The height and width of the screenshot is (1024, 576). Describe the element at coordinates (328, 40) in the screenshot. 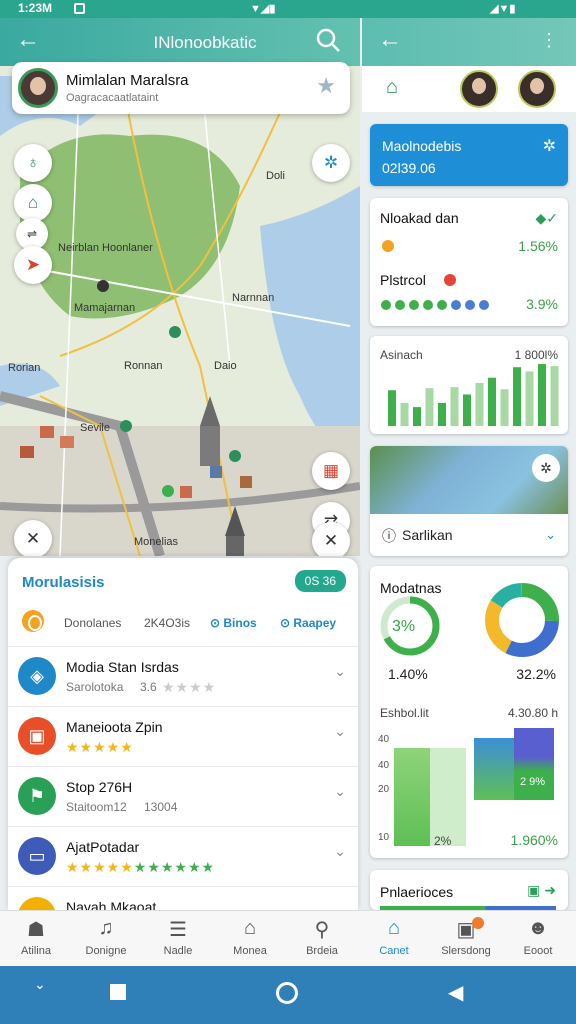

I see `search-icon` at that location.